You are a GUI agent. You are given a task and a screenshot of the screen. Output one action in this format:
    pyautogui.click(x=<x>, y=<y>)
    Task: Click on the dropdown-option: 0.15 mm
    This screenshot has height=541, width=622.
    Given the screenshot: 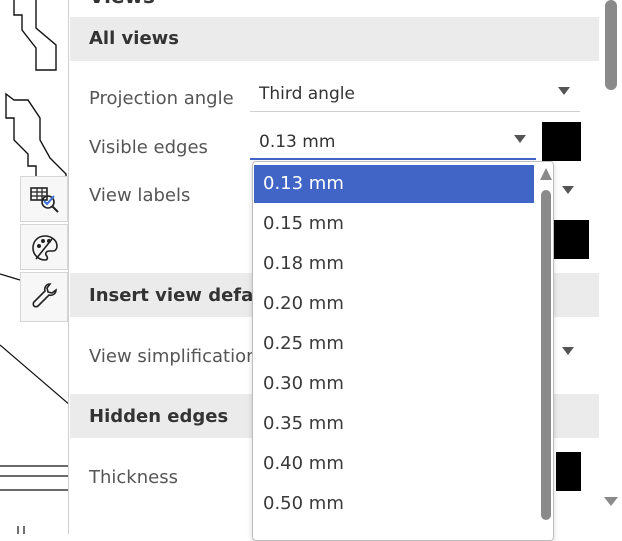 What is the action you would take?
    pyautogui.click(x=394, y=224)
    